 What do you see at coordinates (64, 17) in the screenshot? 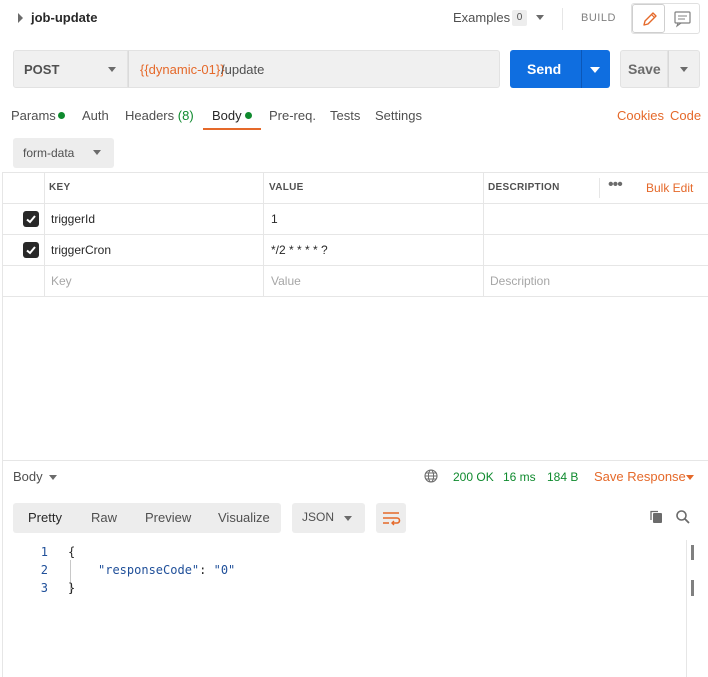
I see `request-title: job-update` at bounding box center [64, 17].